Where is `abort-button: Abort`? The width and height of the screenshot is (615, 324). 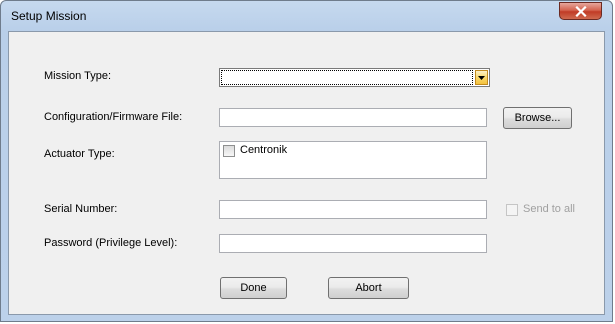
abort-button: Abort is located at coordinates (368, 288).